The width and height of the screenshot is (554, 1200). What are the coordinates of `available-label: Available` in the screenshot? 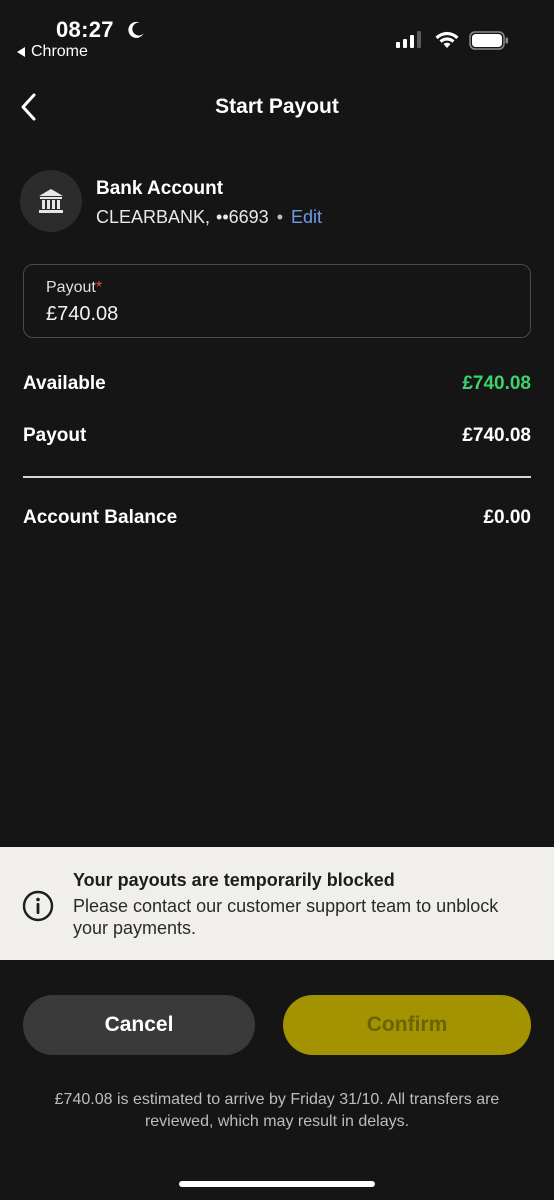 It's located at (64, 383).